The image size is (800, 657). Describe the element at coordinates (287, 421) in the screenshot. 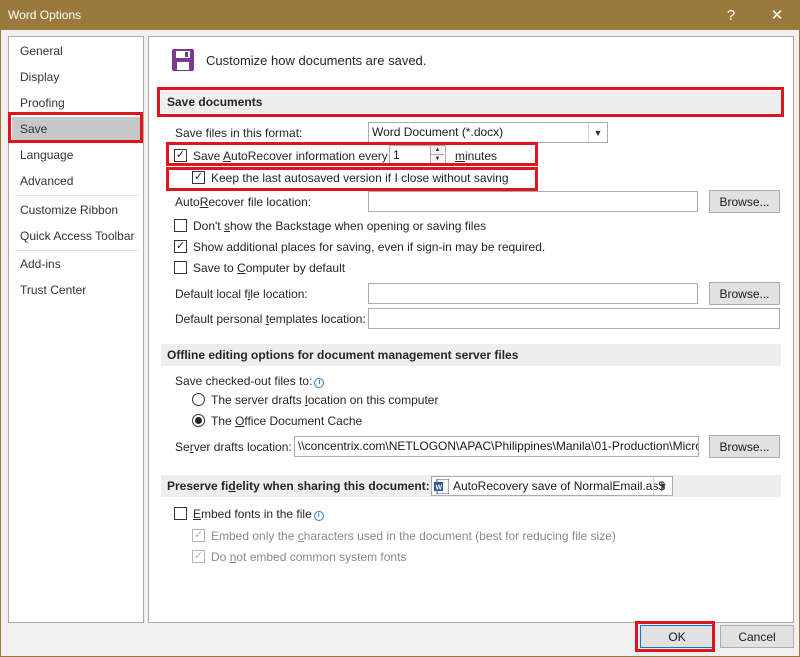

I see `office-cache-radio-label: The Office Document Cache` at that location.